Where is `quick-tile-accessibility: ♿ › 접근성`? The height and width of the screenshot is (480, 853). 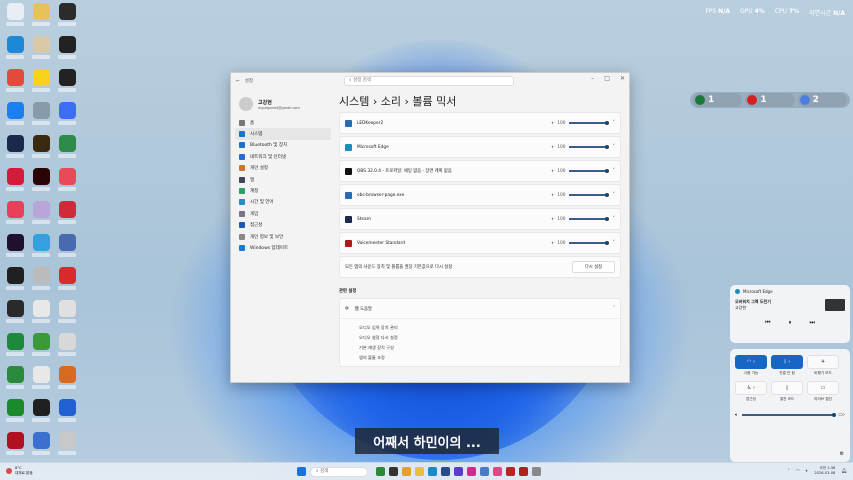
quick-tile-accessibility: ♿ › 접근성 is located at coordinates (751, 392).